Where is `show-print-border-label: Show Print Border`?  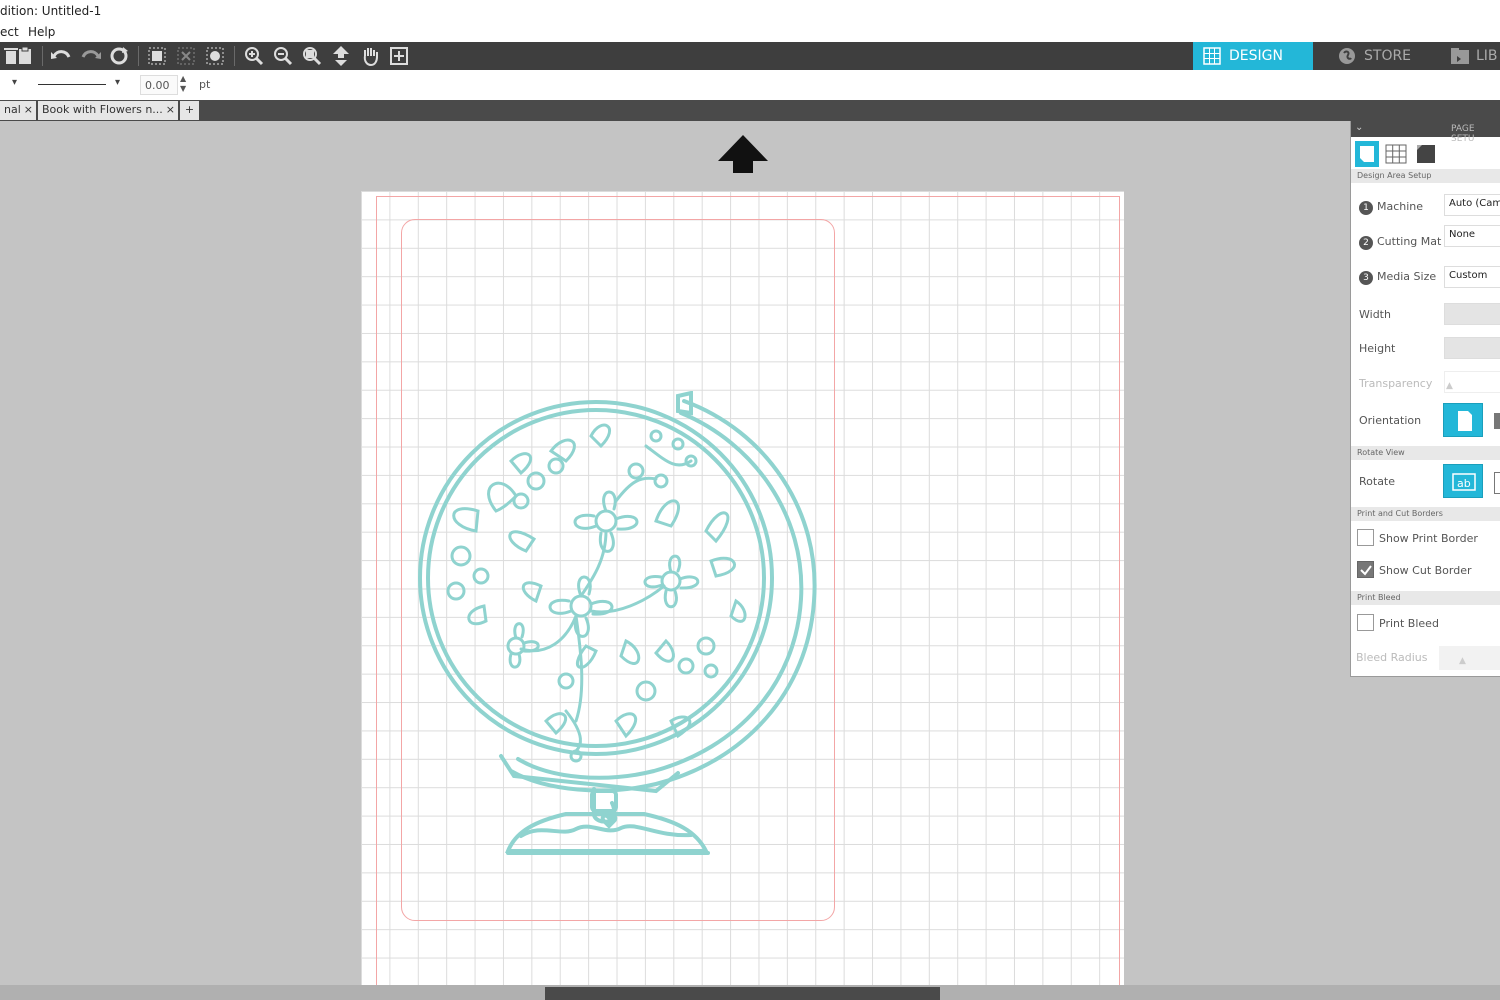
show-print-border-label: Show Print Border is located at coordinates (1428, 538).